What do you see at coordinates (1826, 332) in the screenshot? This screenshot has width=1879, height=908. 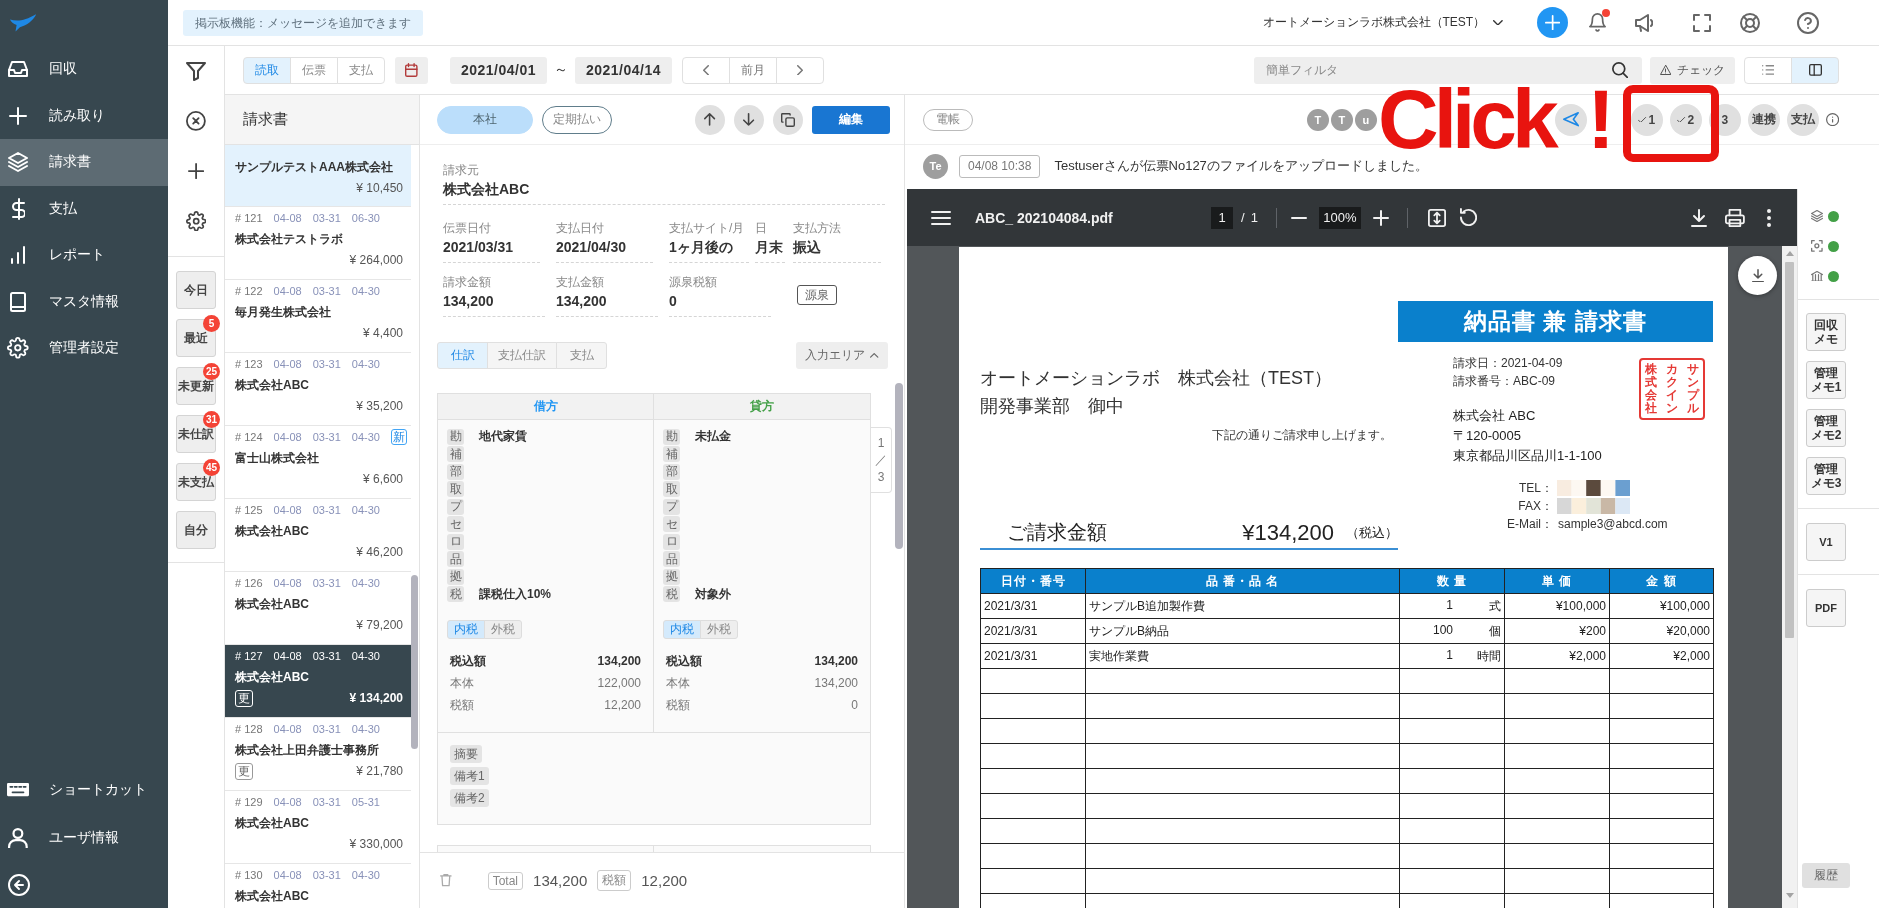 I see `memo-button: 回収 メモ` at bounding box center [1826, 332].